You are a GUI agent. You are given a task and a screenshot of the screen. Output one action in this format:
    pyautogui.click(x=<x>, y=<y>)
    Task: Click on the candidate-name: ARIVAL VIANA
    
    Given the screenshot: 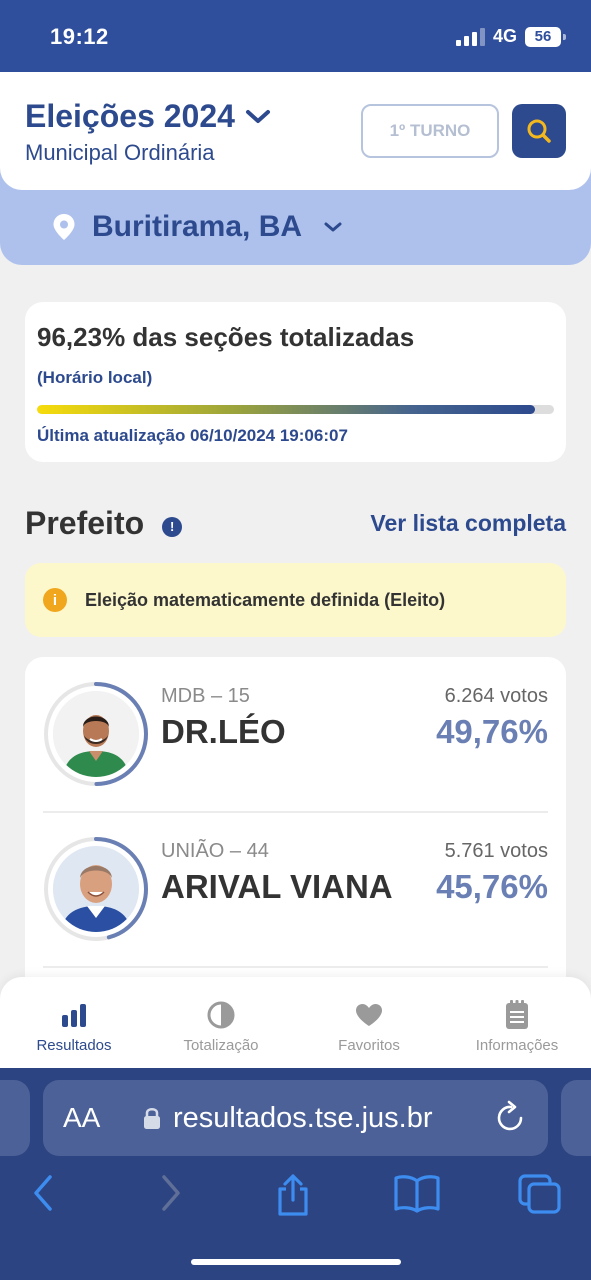 What is the action you would take?
    pyautogui.click(x=277, y=886)
    